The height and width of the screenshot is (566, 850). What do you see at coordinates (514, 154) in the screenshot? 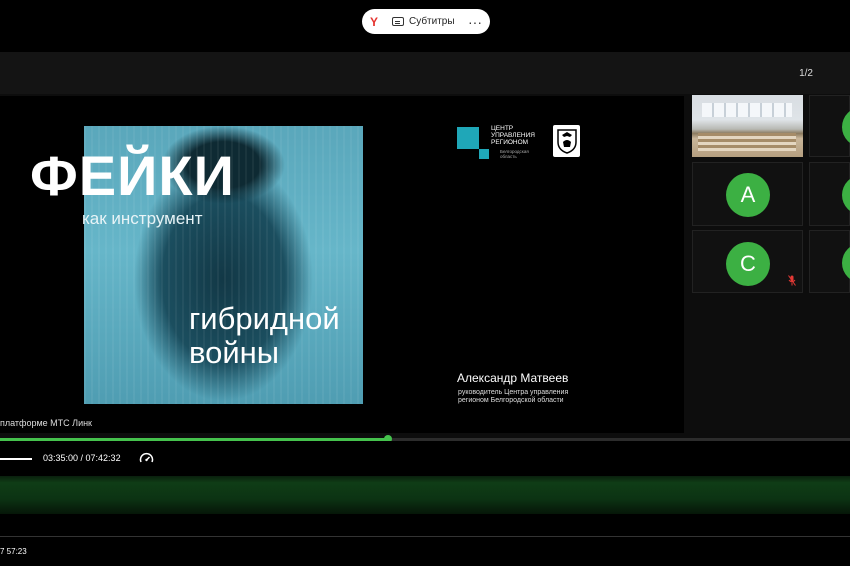
I see `logo-region: Белгородская область` at bounding box center [514, 154].